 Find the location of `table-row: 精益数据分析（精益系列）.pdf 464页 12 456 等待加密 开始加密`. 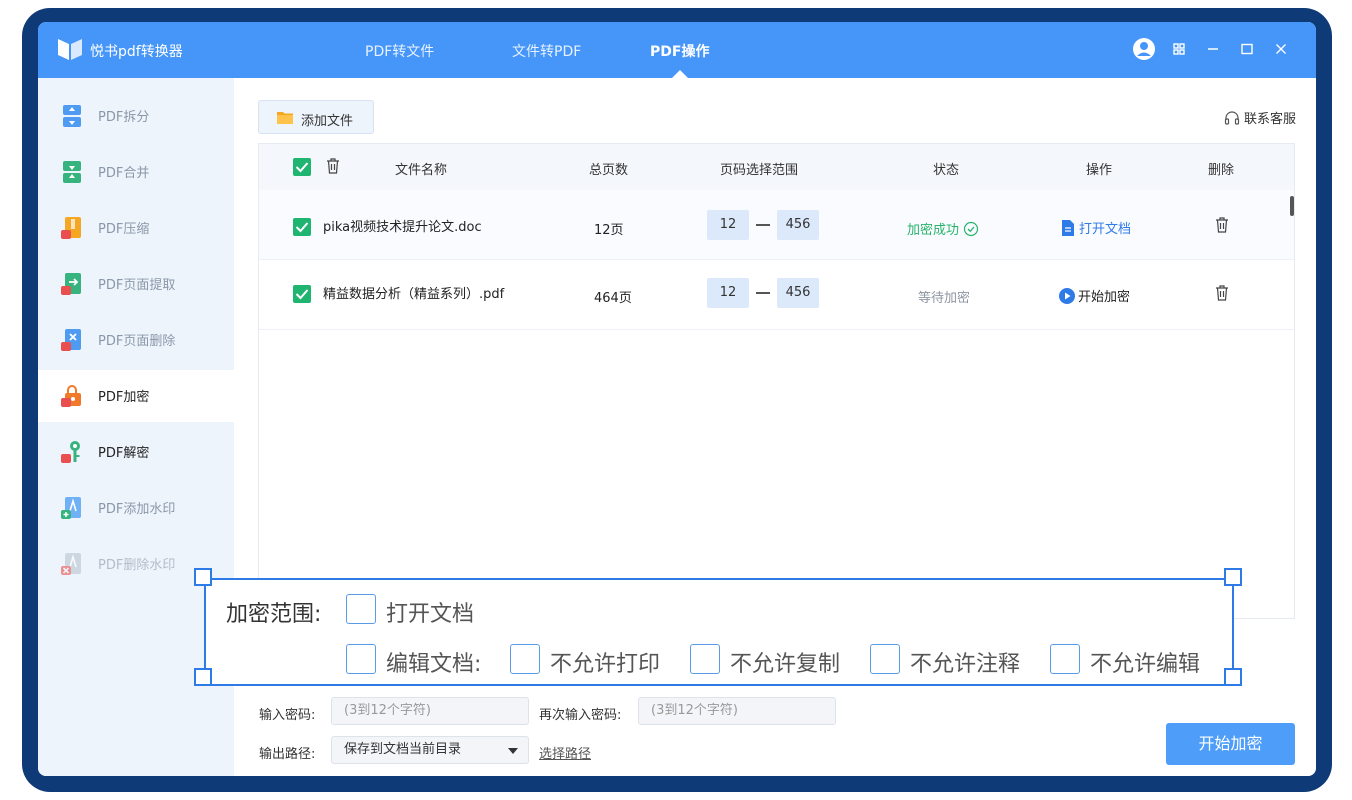

table-row: 精益数据分析（精益系列）.pdf 464页 12 456 等待加密 开始加密 is located at coordinates (776, 295).